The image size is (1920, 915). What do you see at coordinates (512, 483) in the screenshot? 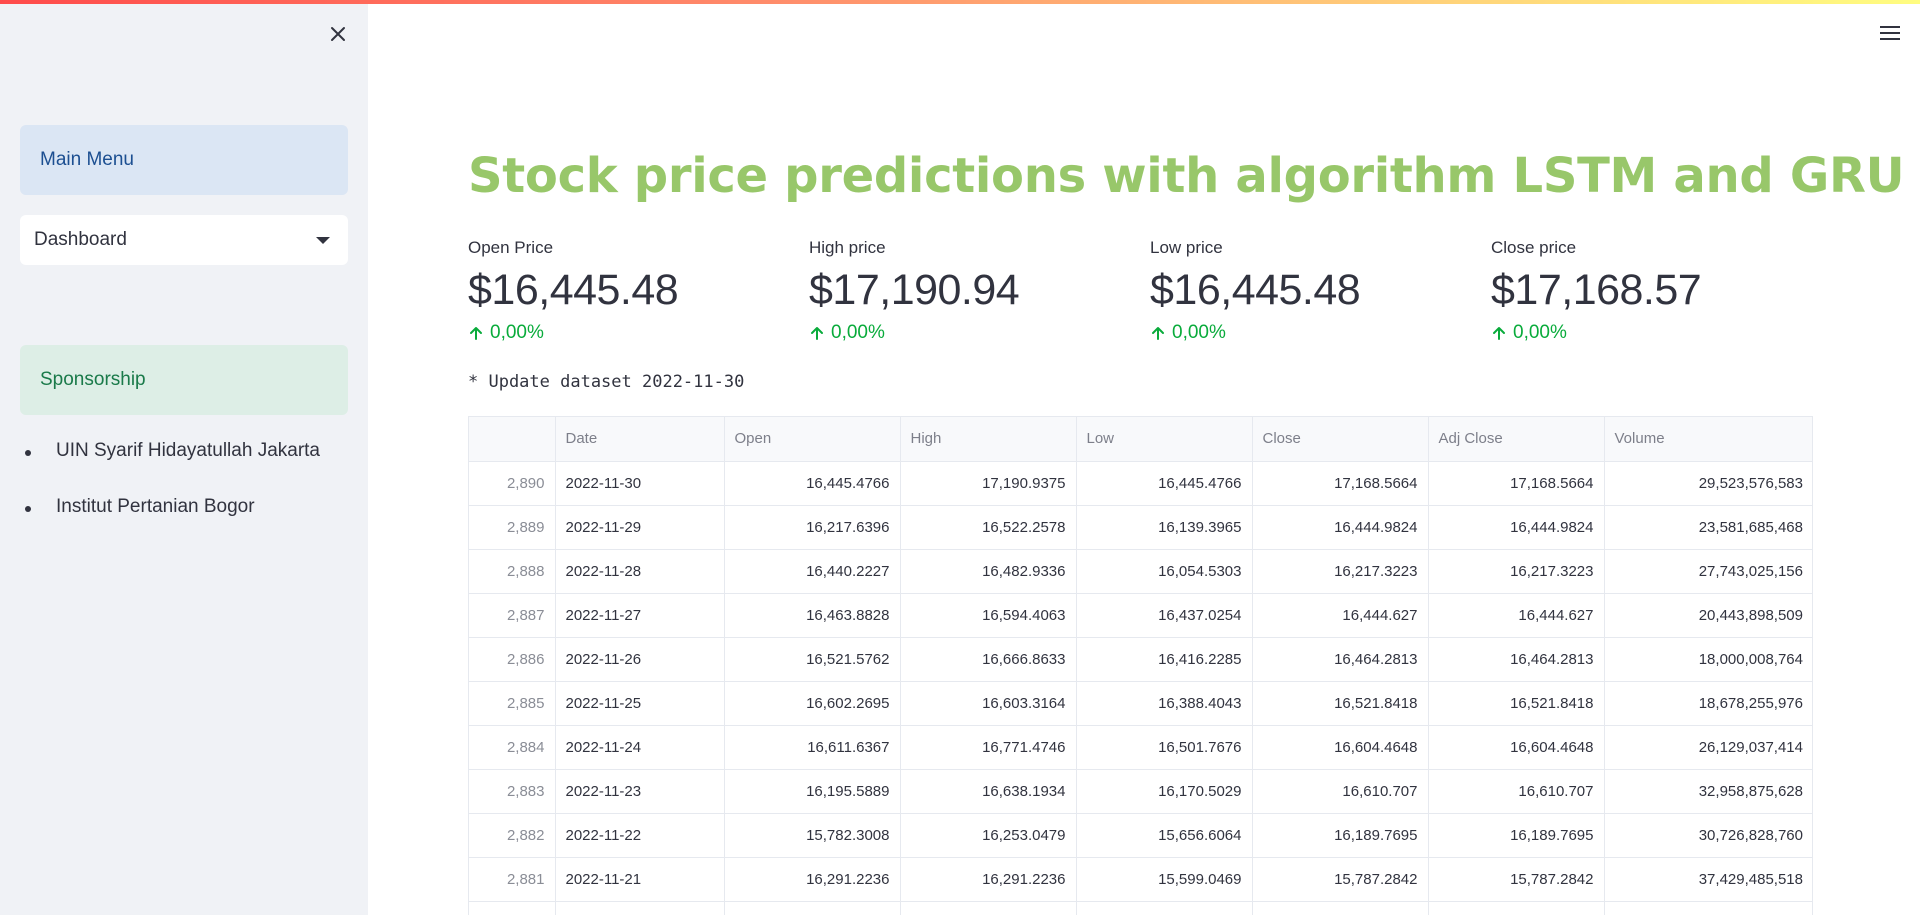
I see `row-index-cell: 2,890` at bounding box center [512, 483].